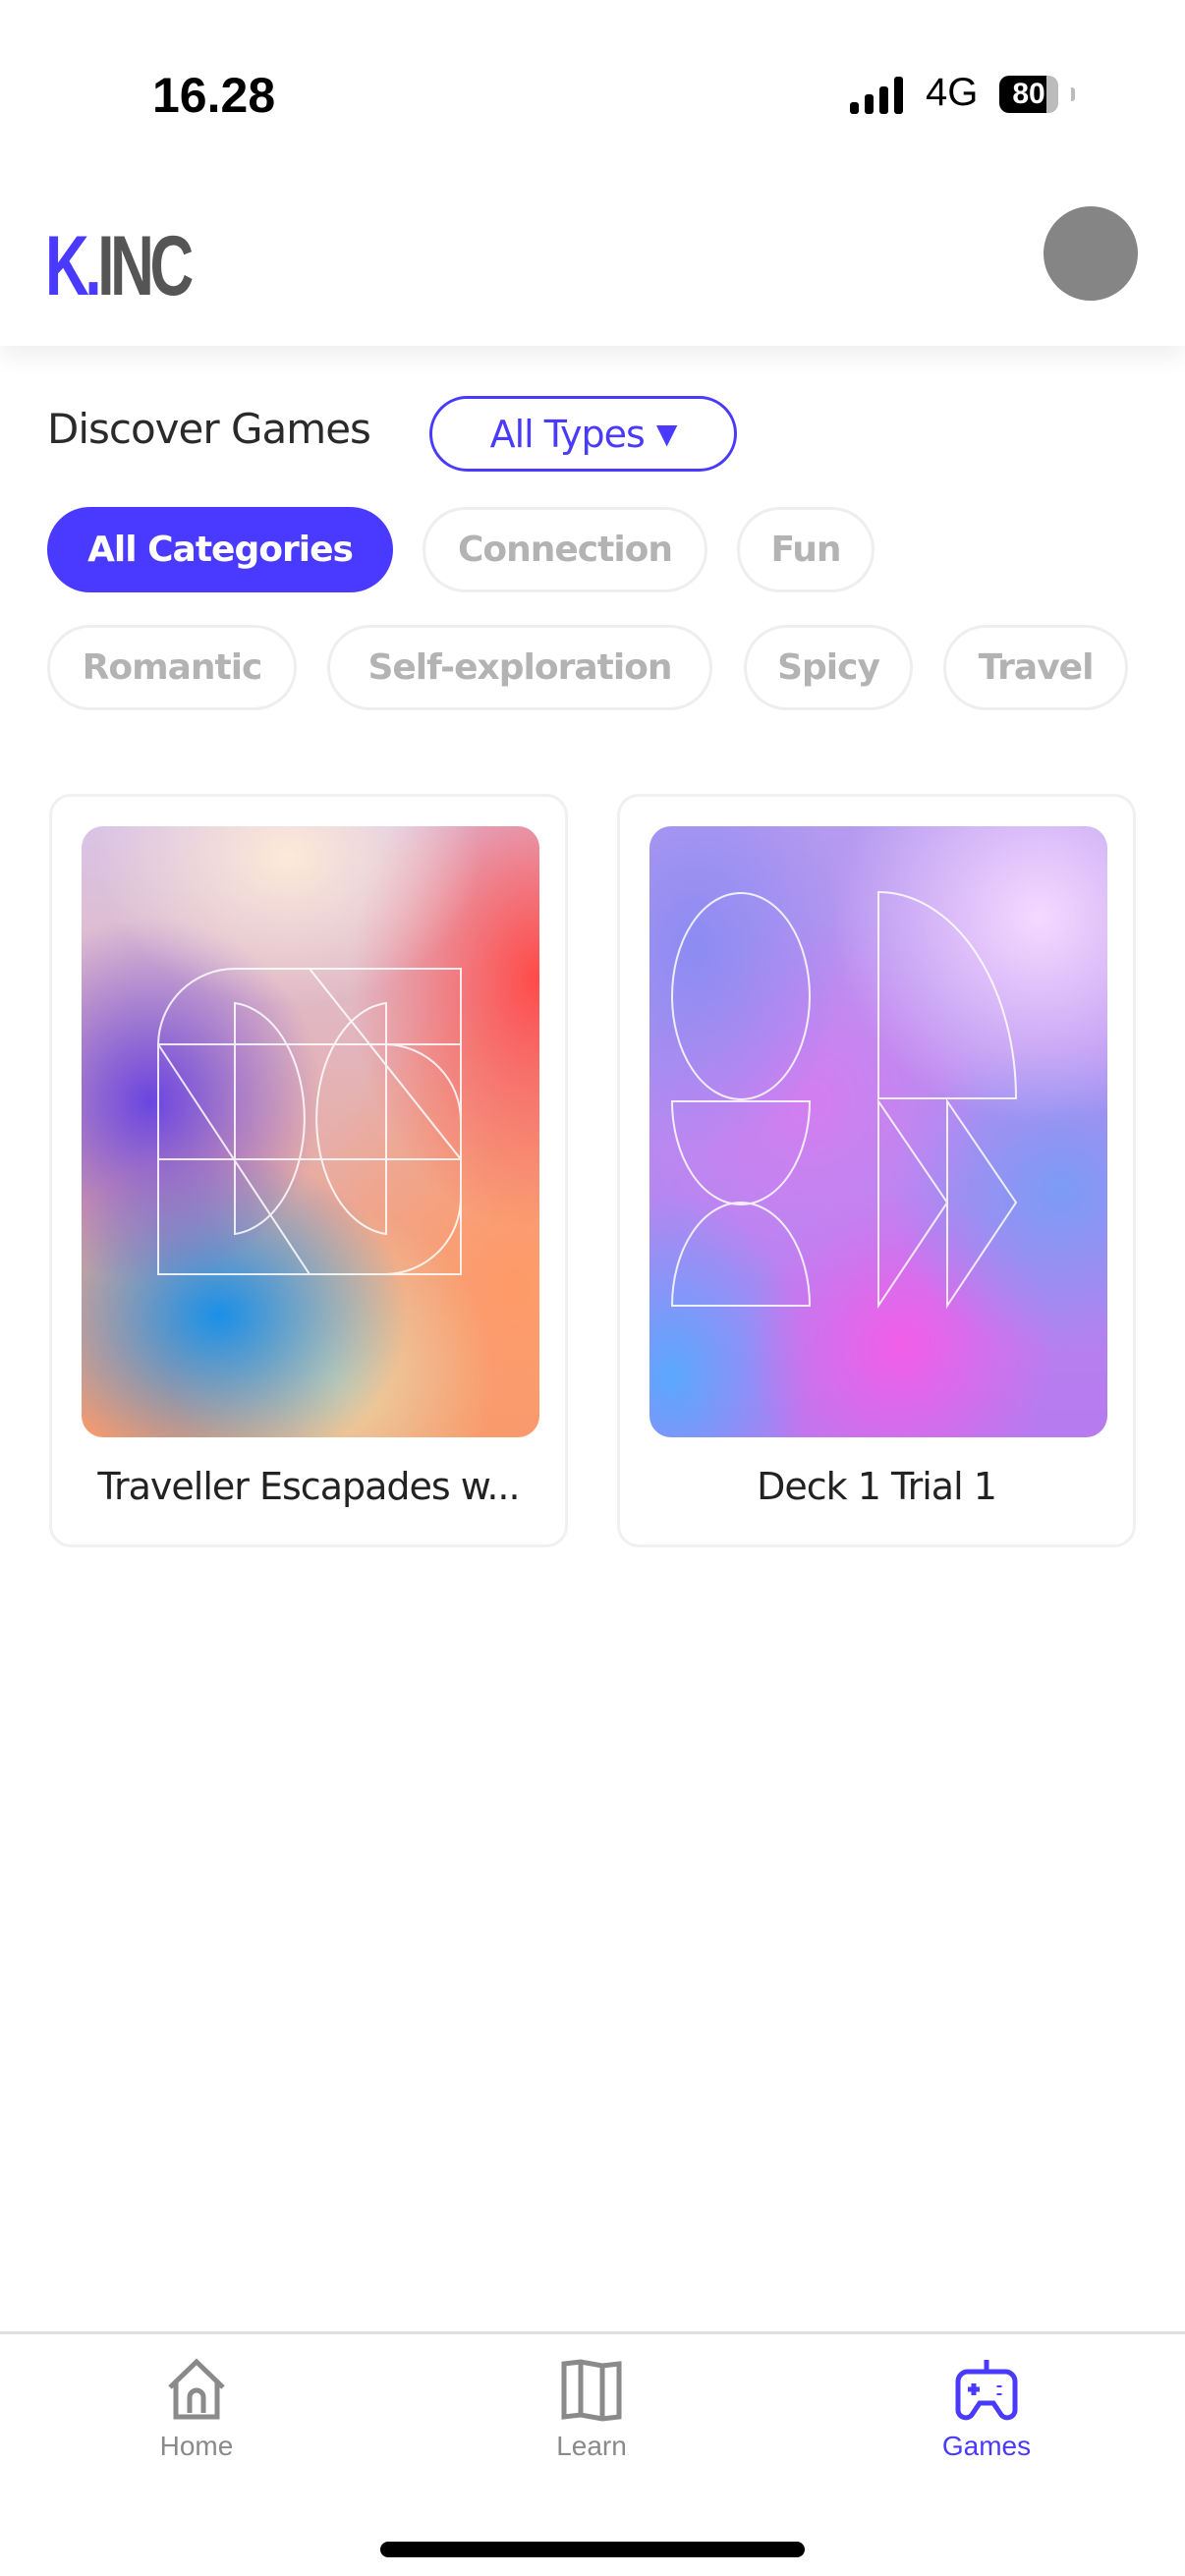 The image size is (1185, 2576). I want to click on avatar, so click(1091, 253).